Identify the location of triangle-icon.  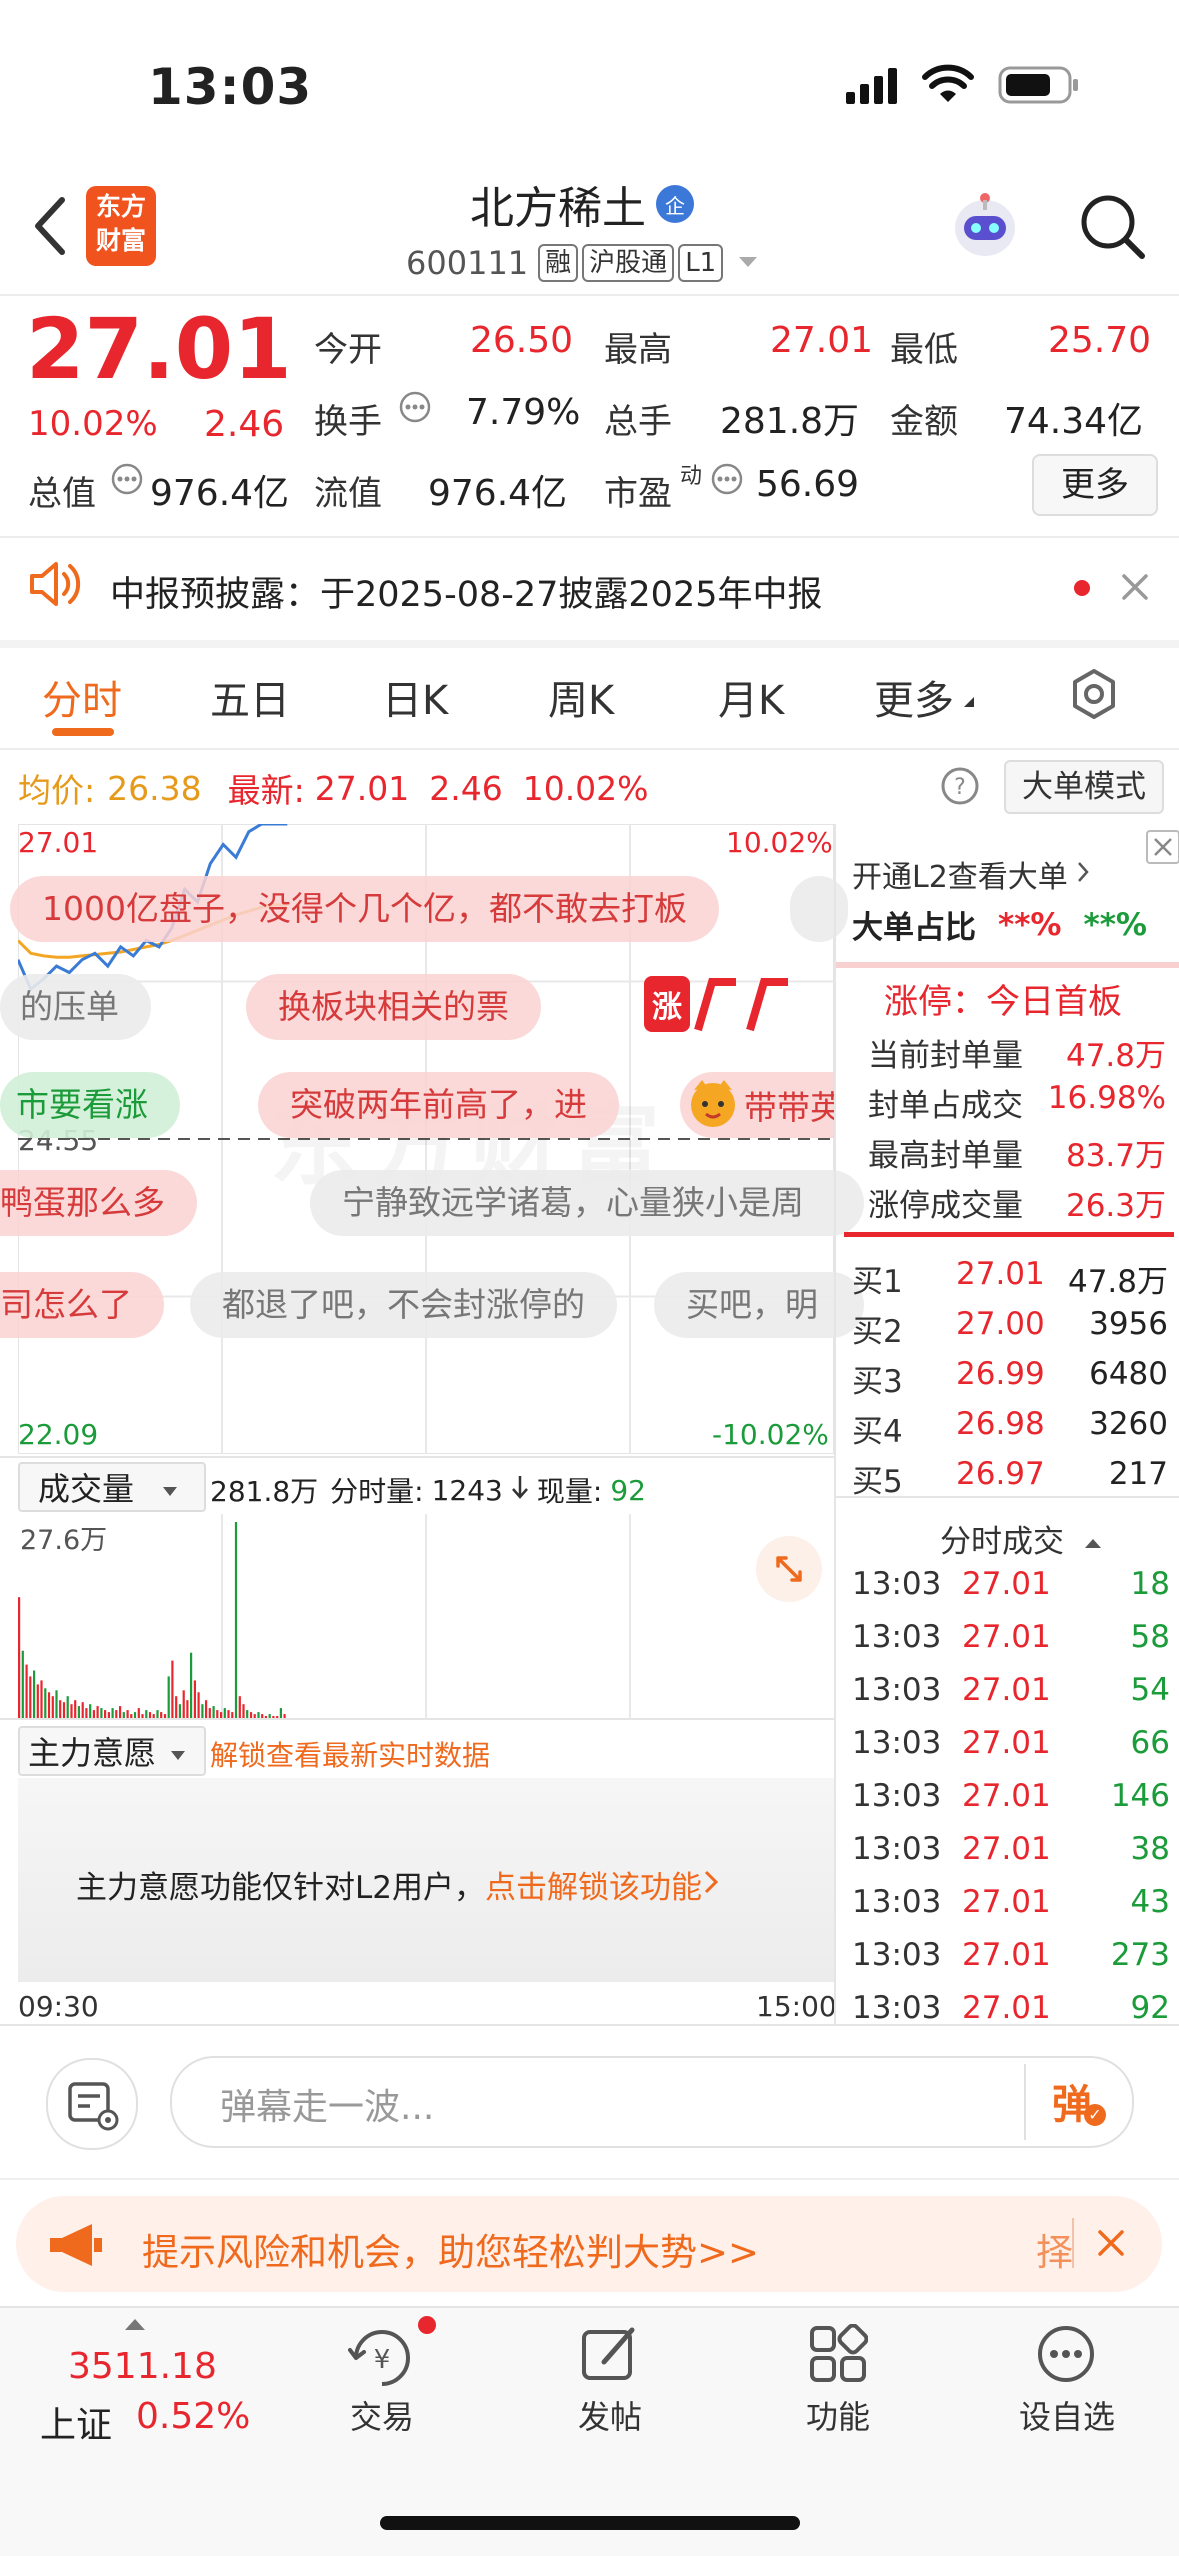
(969, 703).